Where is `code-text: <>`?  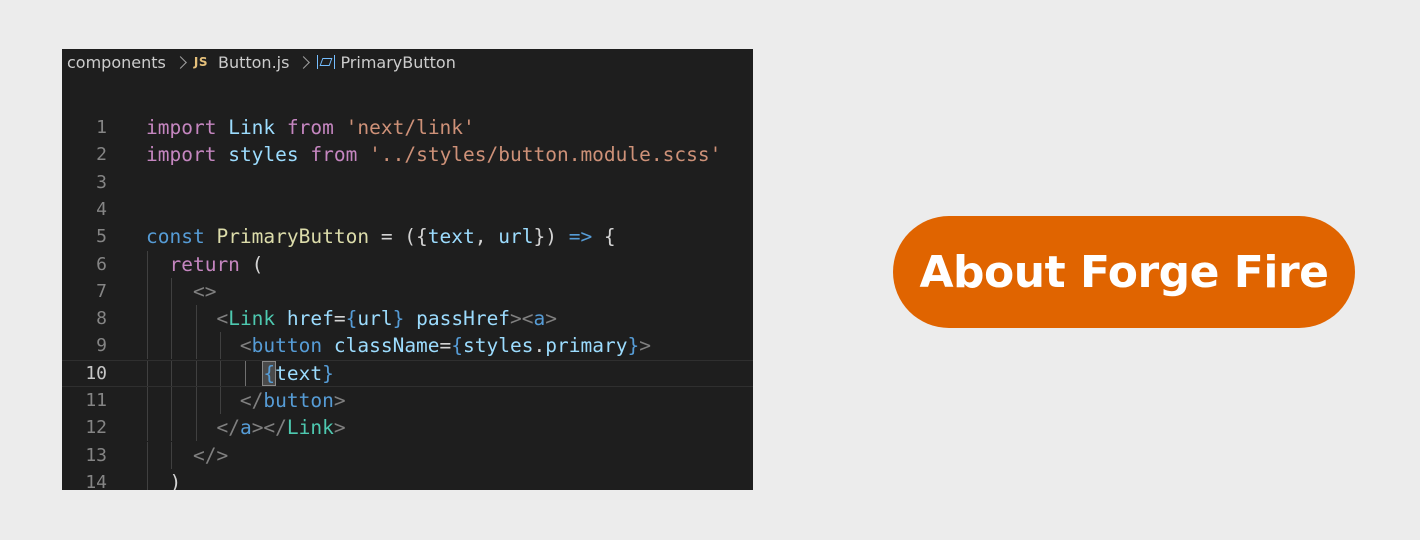 code-text: <> is located at coordinates (181, 291).